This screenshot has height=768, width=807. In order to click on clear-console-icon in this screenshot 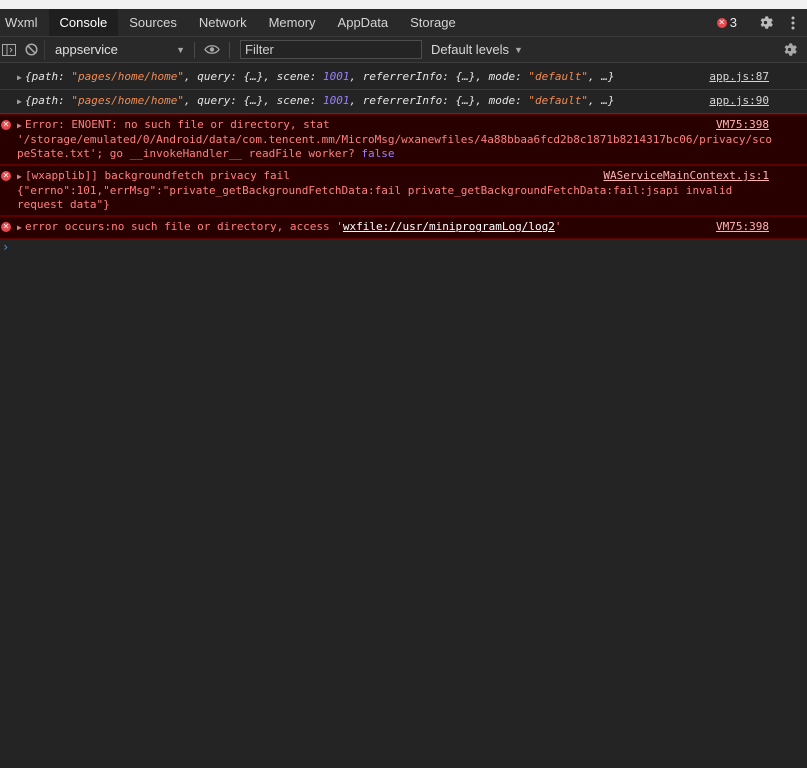, I will do `click(31, 49)`.